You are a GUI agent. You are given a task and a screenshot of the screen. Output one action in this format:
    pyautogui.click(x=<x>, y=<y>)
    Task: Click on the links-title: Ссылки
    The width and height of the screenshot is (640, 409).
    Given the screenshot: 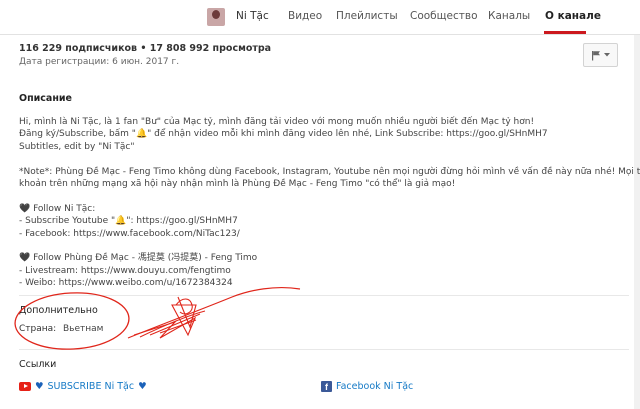 What is the action you would take?
    pyautogui.click(x=38, y=364)
    